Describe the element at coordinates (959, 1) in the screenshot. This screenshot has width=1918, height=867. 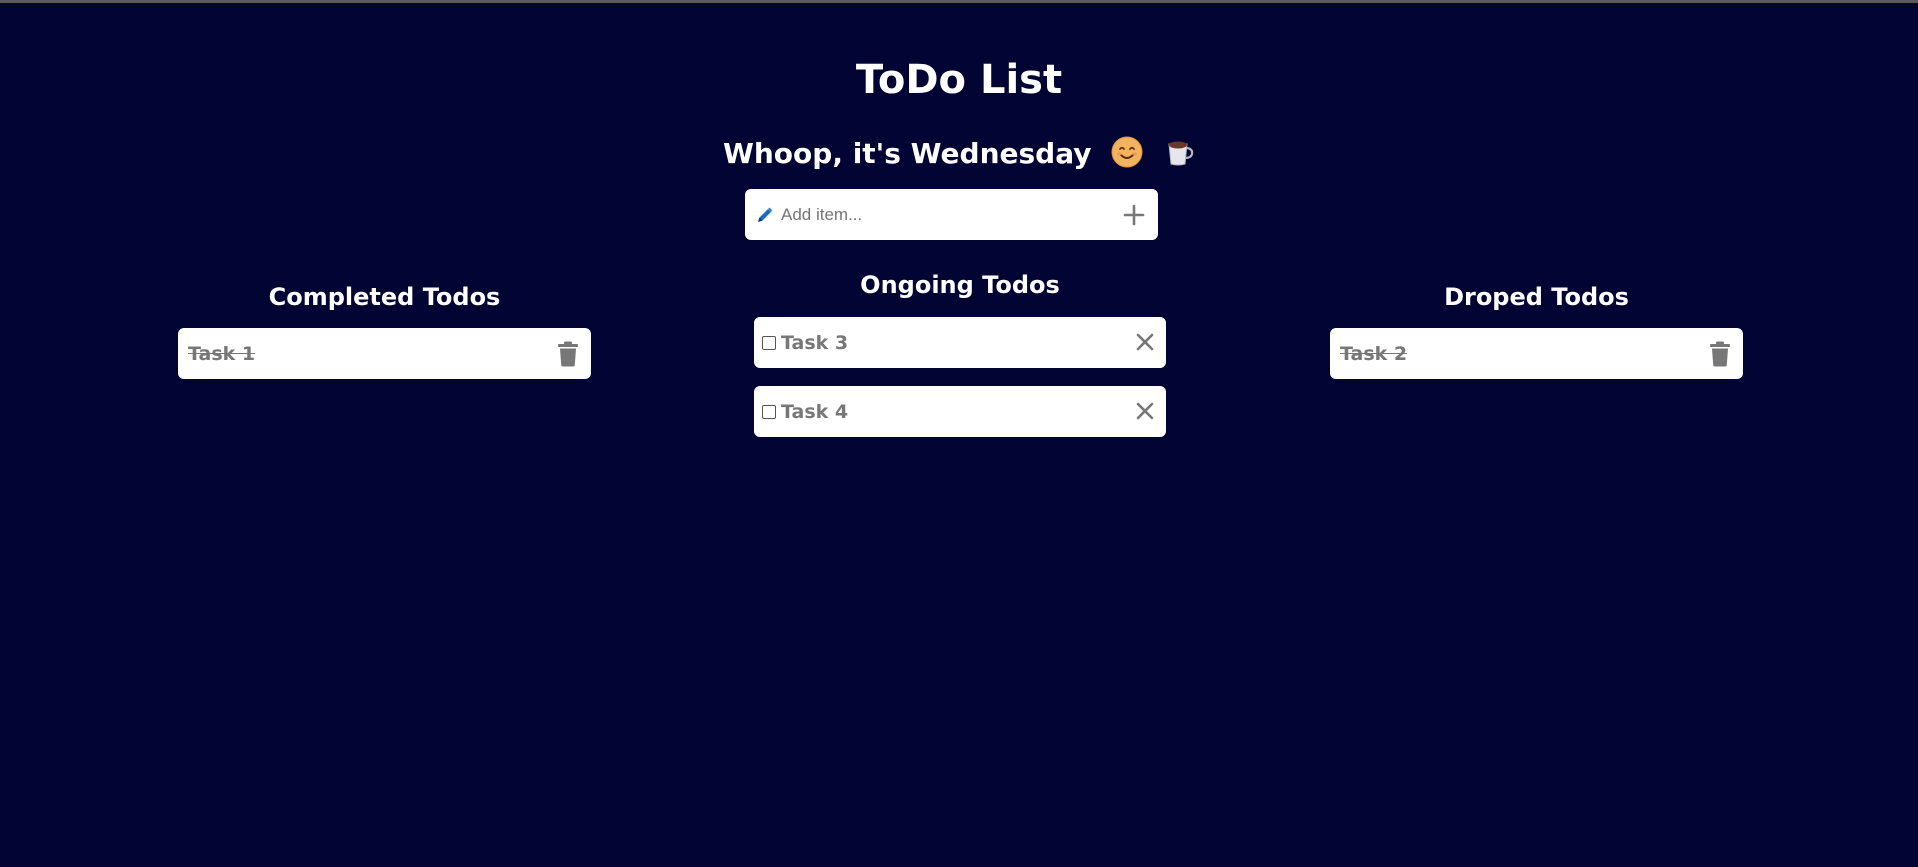
I see `browser-top-border` at that location.